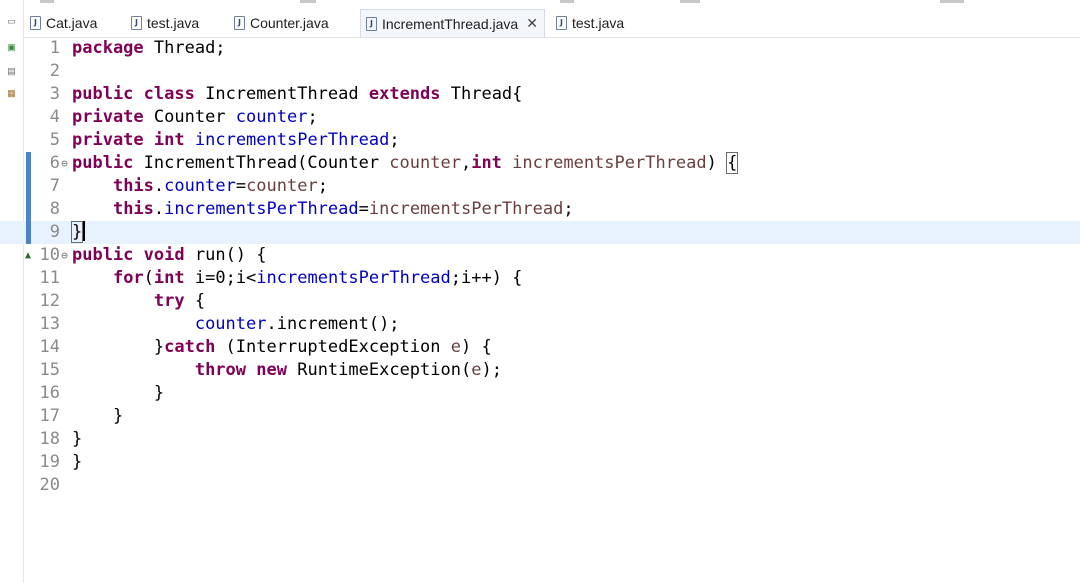 This screenshot has height=583, width=1080. What do you see at coordinates (49, 347) in the screenshot?
I see `line-number: 14` at bounding box center [49, 347].